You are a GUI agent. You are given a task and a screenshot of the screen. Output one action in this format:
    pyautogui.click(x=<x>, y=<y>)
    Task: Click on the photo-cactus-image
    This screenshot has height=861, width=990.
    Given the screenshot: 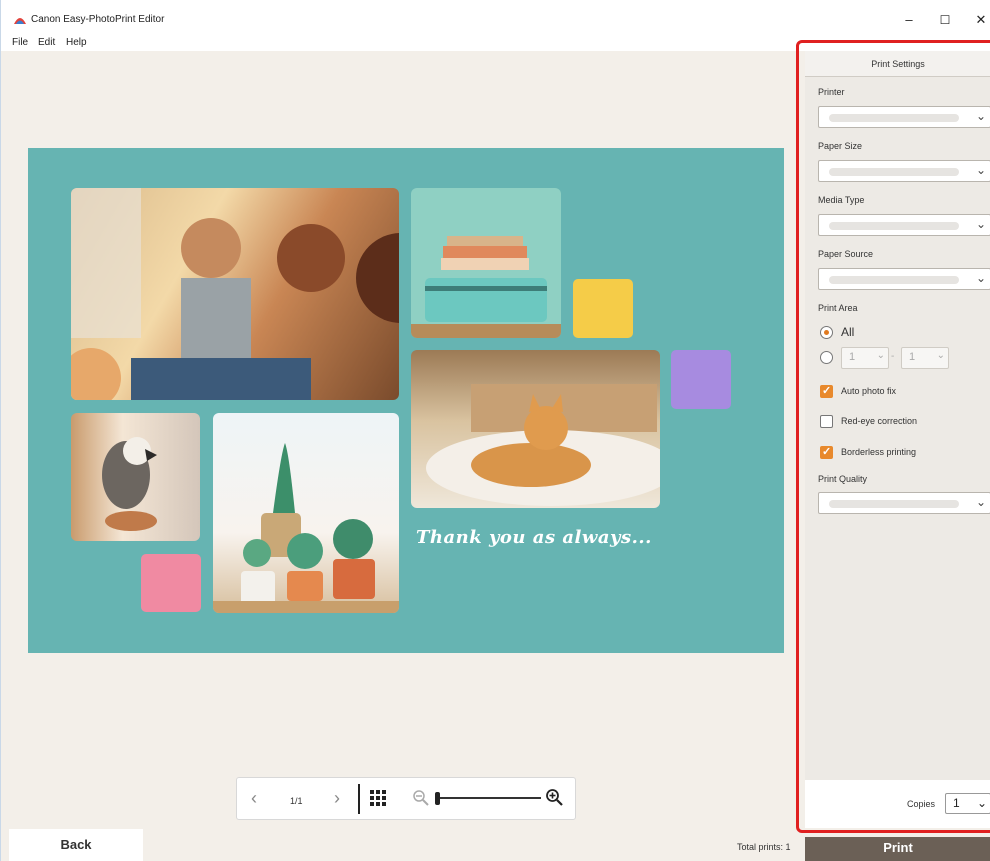 What is the action you would take?
    pyautogui.click(x=306, y=528)
    